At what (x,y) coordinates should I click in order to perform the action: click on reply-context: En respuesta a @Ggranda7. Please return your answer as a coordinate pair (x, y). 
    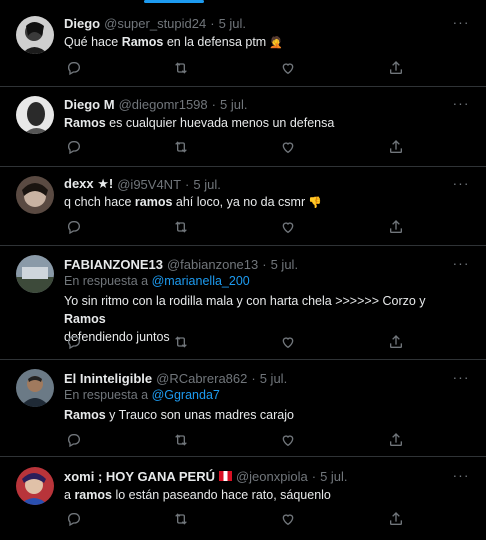
    Looking at the image, I should click on (142, 395).